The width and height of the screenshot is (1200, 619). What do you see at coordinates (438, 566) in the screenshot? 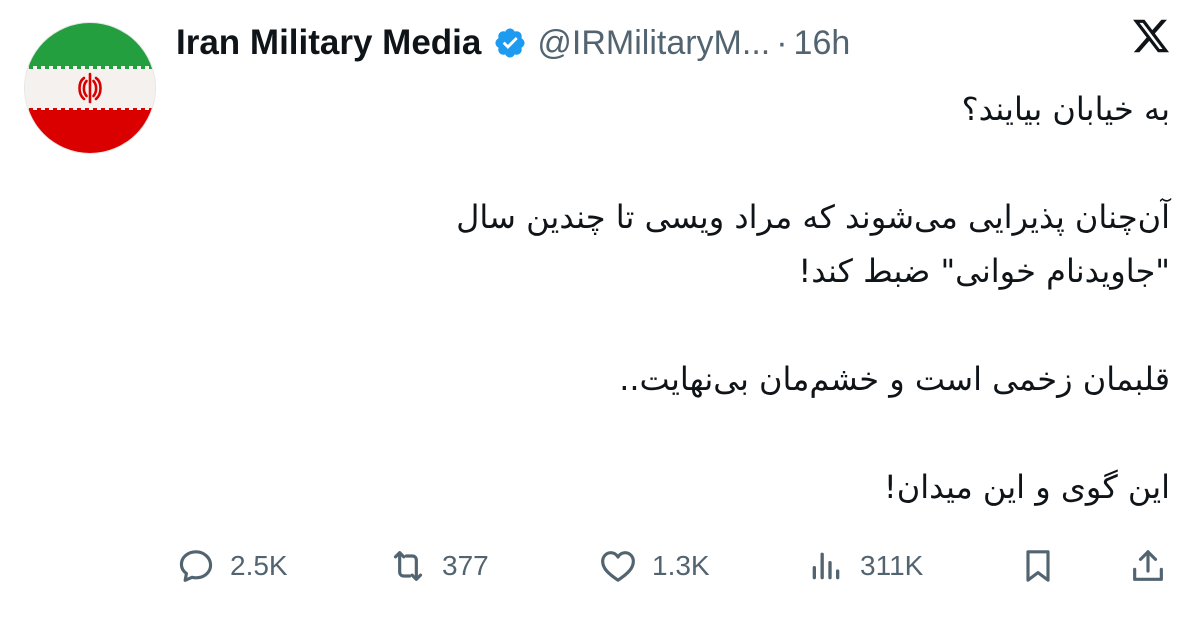
I see `repost-button: 377` at bounding box center [438, 566].